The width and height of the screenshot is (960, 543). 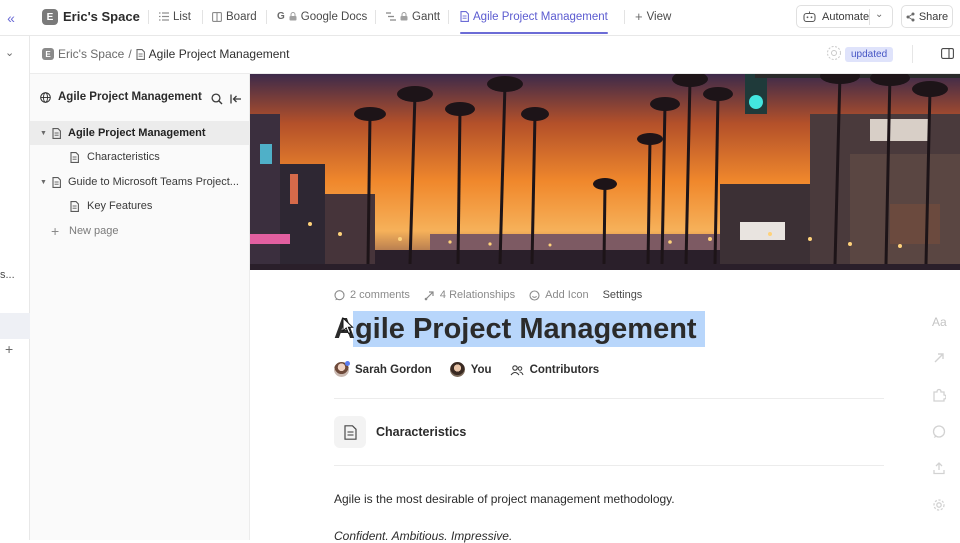 I want to click on settings-label: Settings, so click(x=622, y=295).